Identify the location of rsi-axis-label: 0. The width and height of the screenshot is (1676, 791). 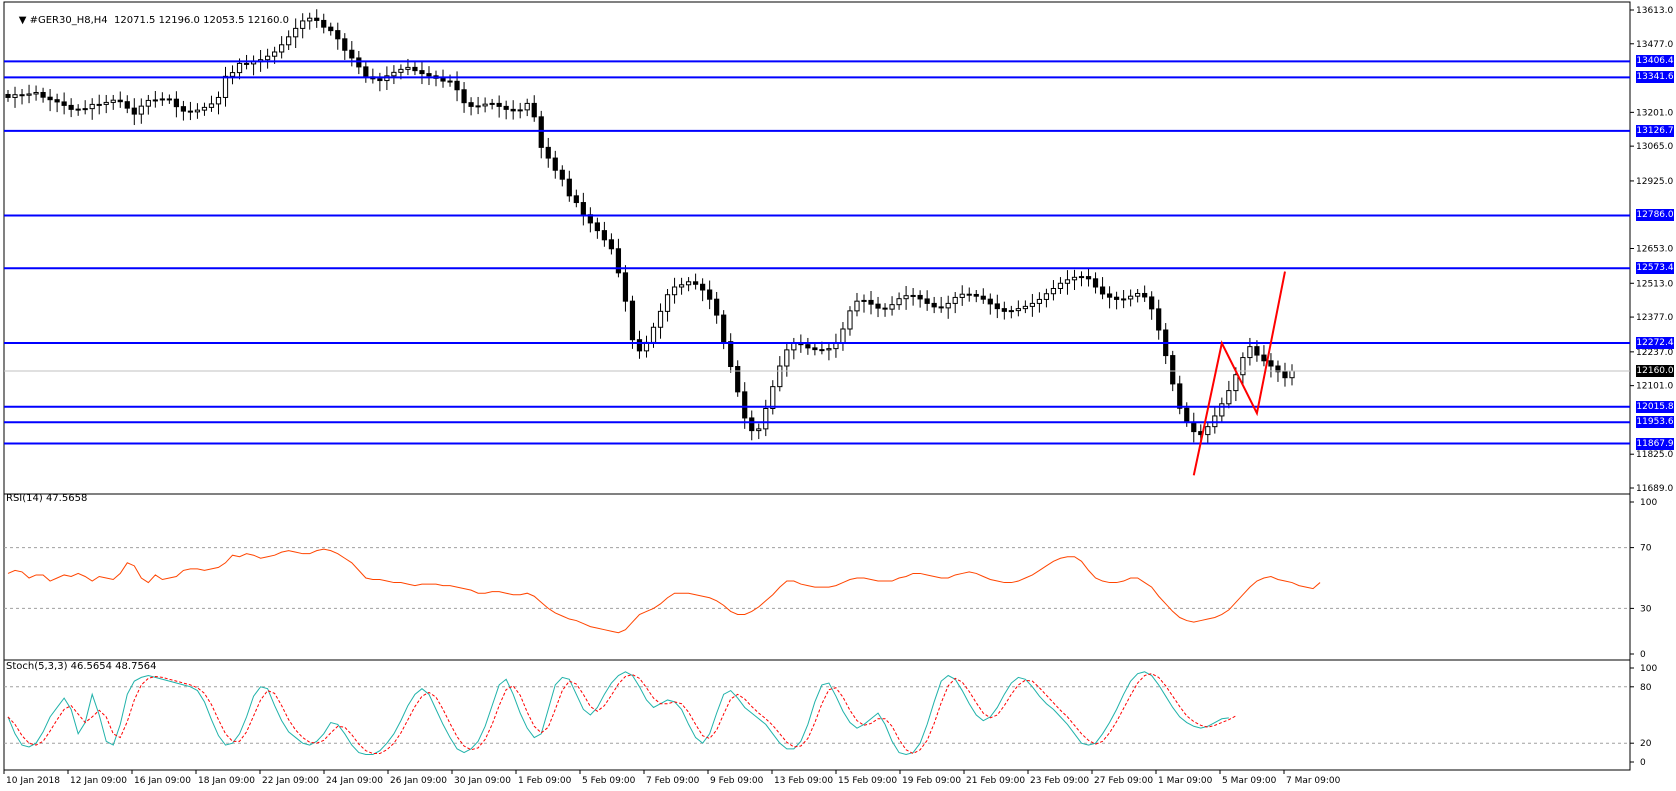
(1643, 655).